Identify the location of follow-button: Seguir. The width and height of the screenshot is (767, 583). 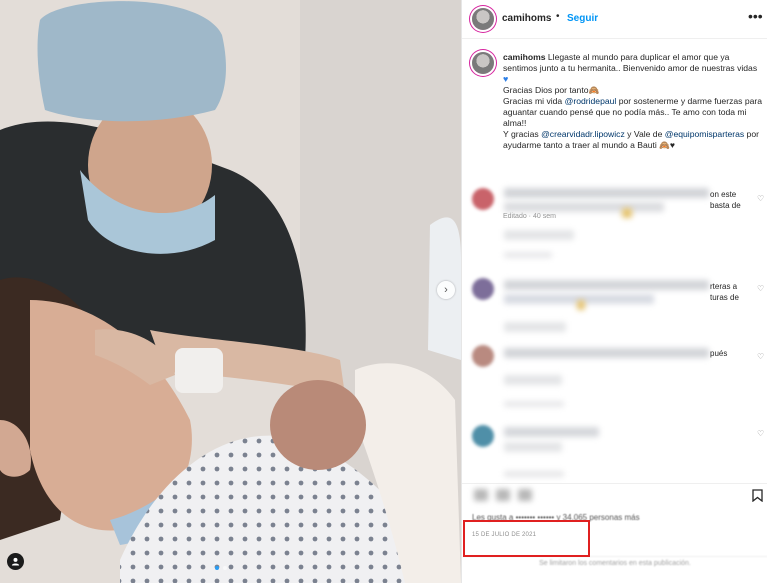
(582, 18).